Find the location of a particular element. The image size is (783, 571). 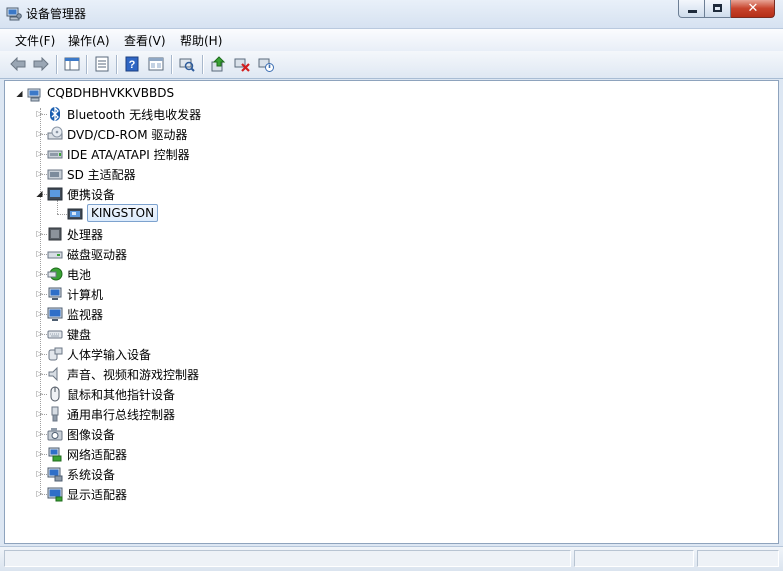

maximize-button is located at coordinates (718, 9).